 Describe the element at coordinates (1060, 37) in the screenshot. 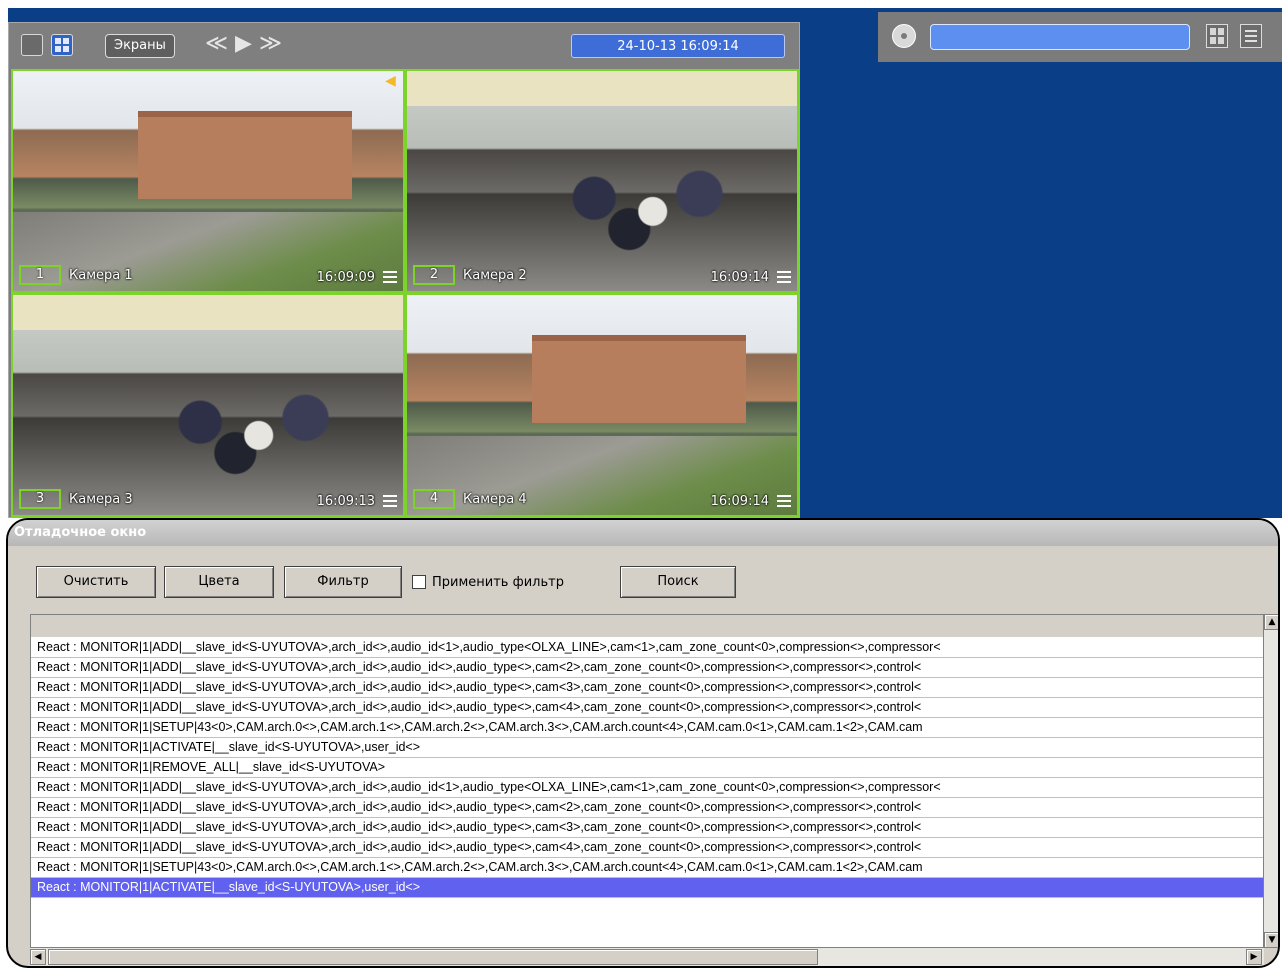

I see `camera-select-input` at that location.